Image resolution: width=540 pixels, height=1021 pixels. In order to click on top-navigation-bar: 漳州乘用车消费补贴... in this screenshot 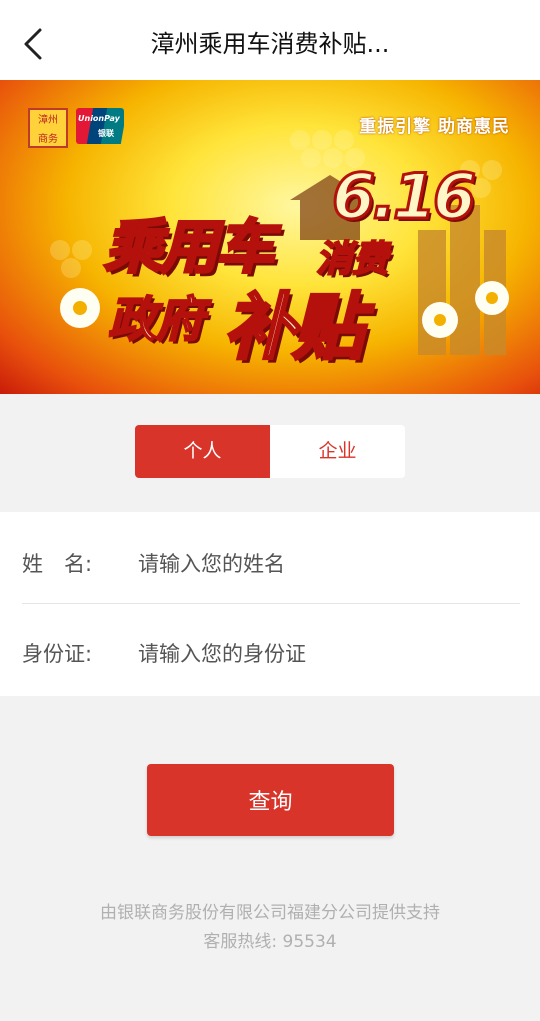, I will do `click(270, 44)`.